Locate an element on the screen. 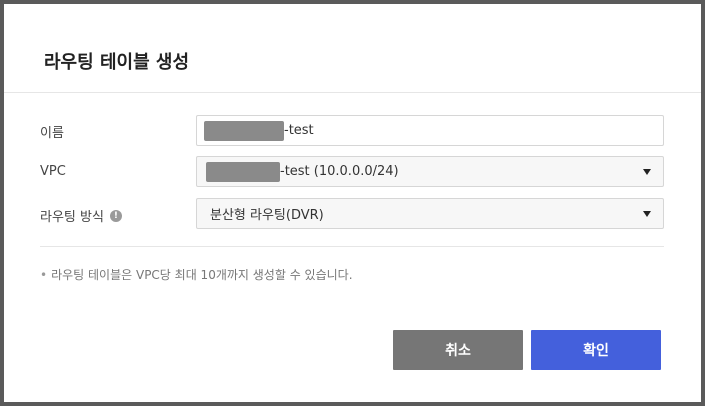 This screenshot has width=705, height=406. routing-method-label: 라우팅 방식 ! is located at coordinates (81, 215).